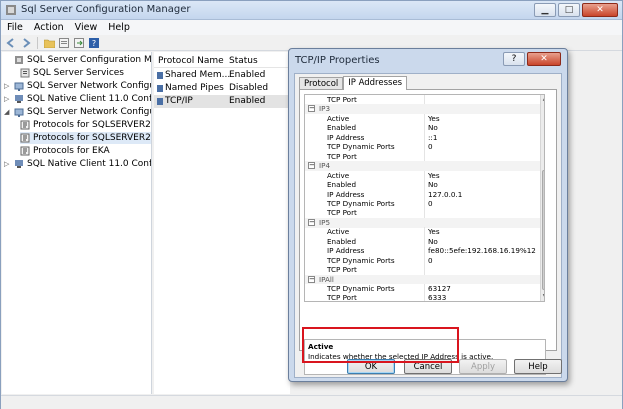 The height and width of the screenshot is (409, 623). Describe the element at coordinates (424, 137) in the screenshot. I see `grid-property-row: IP Address::1` at that location.